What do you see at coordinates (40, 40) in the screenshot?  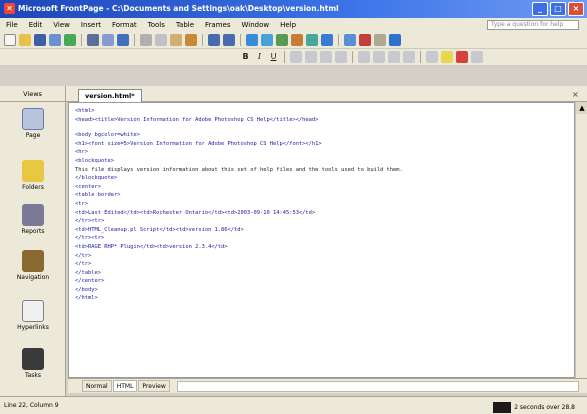 I see `save-icon` at bounding box center [40, 40].